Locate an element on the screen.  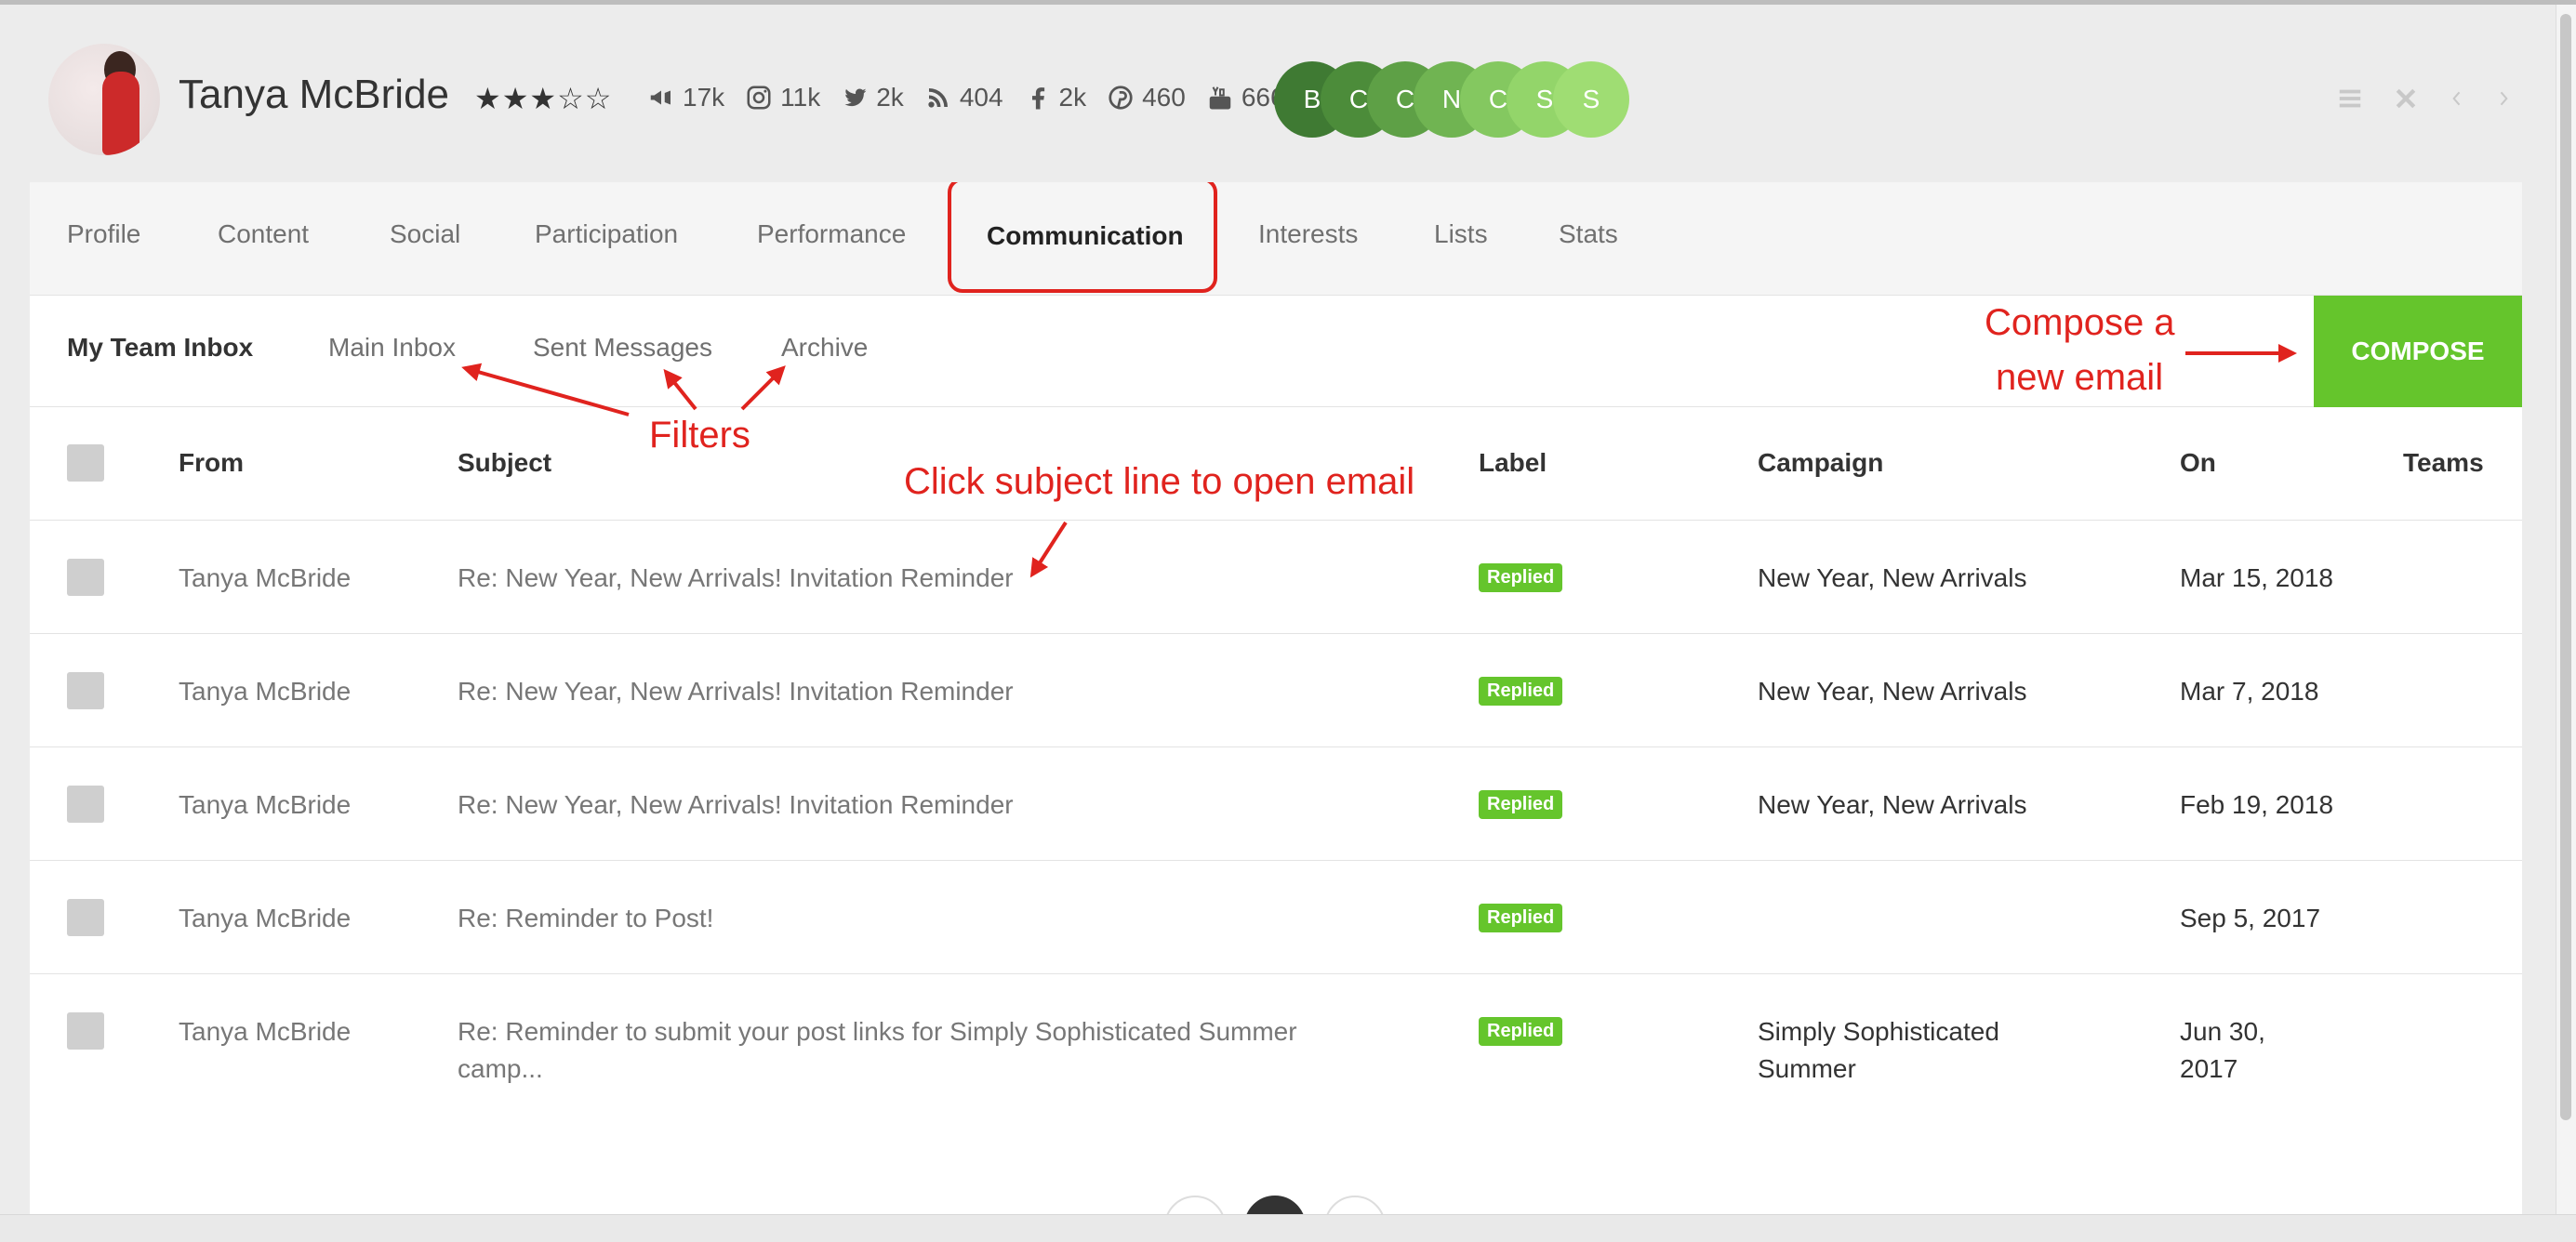
profile-name: Tanya McBride is located at coordinates (314, 94).